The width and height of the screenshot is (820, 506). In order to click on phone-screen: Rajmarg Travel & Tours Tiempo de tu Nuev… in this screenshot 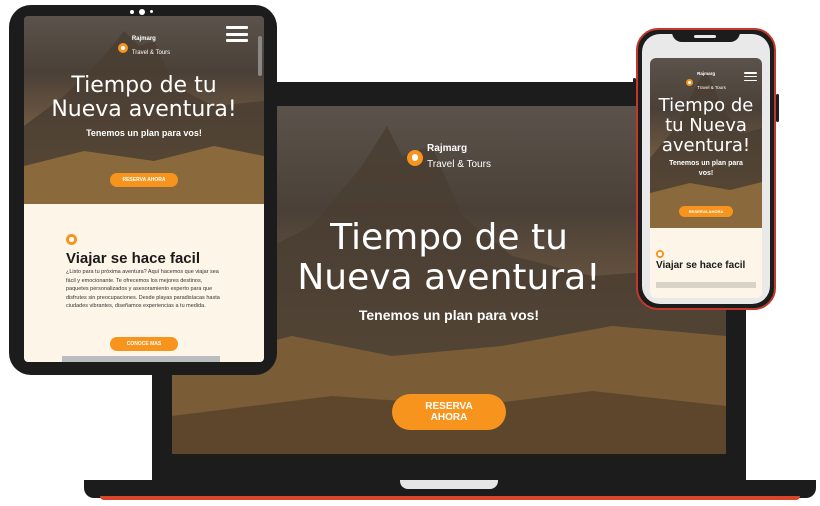, I will do `click(706, 178)`.